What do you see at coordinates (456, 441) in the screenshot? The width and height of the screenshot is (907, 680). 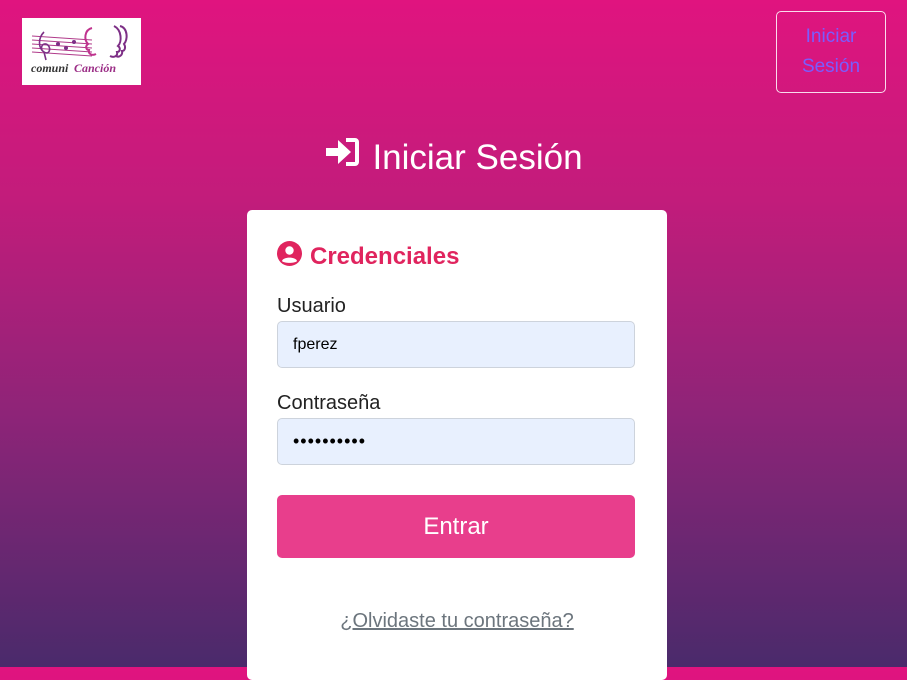 I see `password-input` at bounding box center [456, 441].